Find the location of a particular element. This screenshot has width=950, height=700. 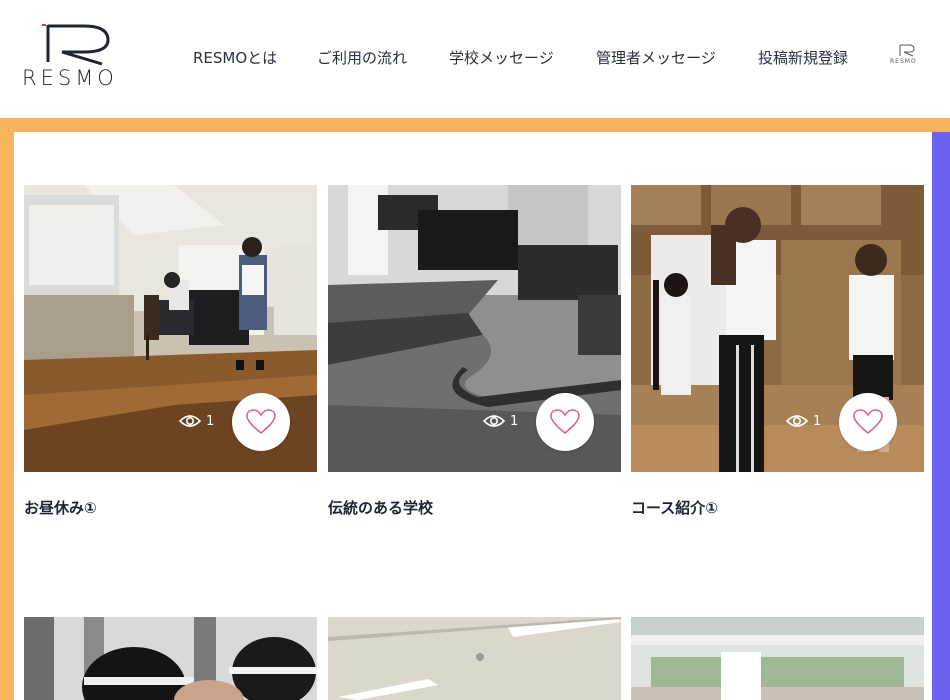

photo-ceiling-lights is located at coordinates (474, 658).